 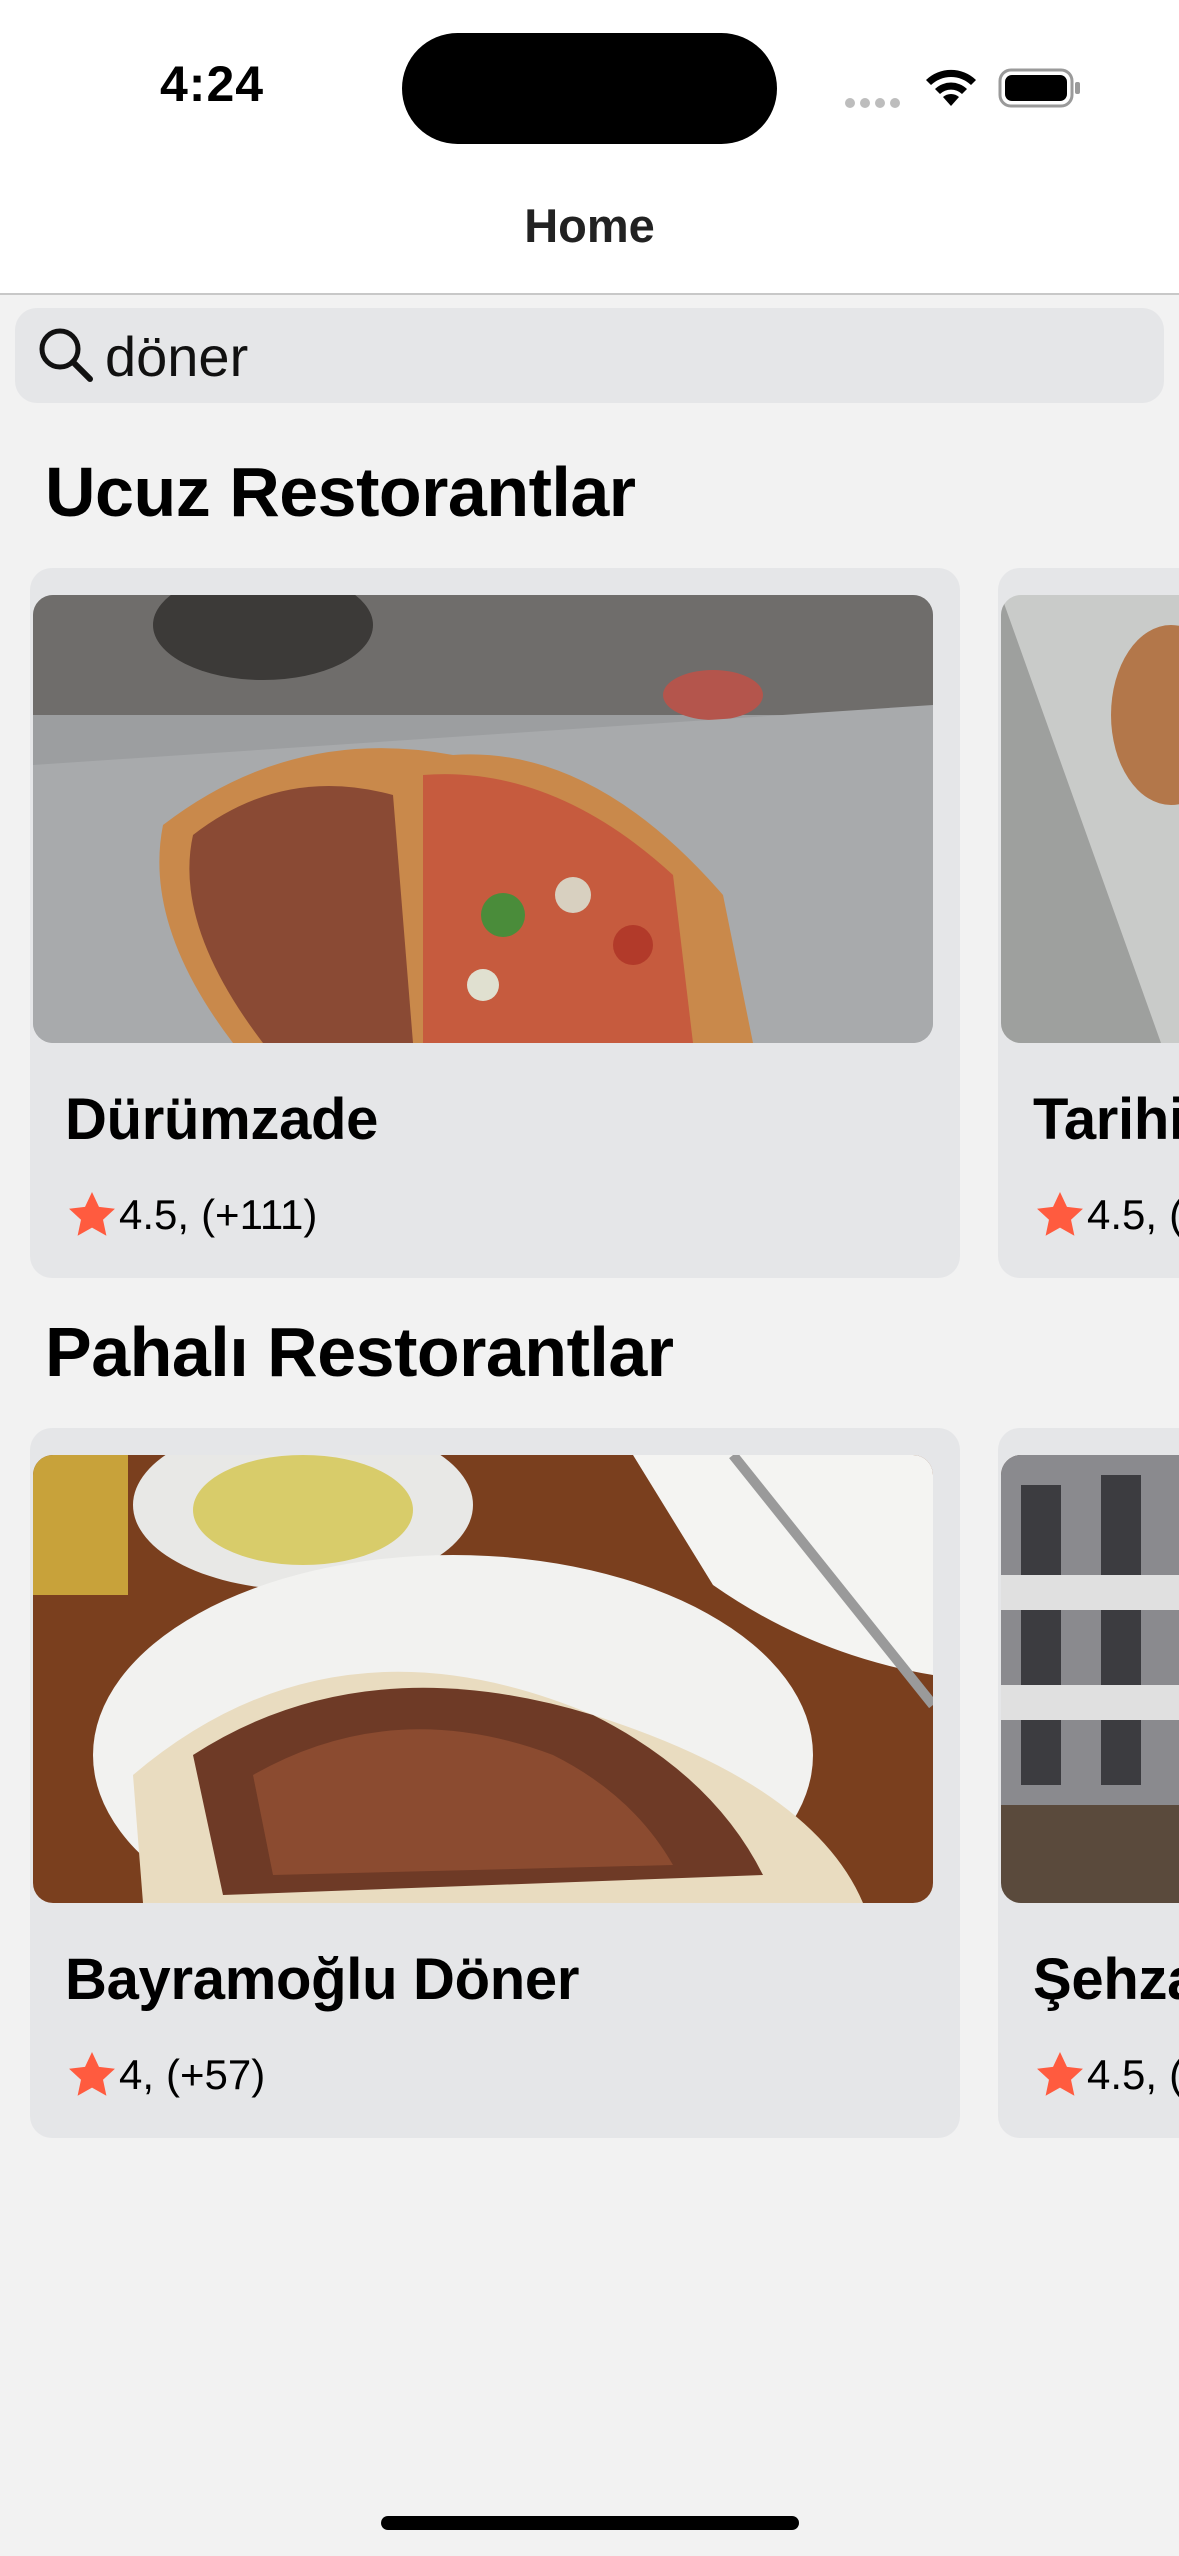 I want to click on search-query: döner, so click(x=177, y=356).